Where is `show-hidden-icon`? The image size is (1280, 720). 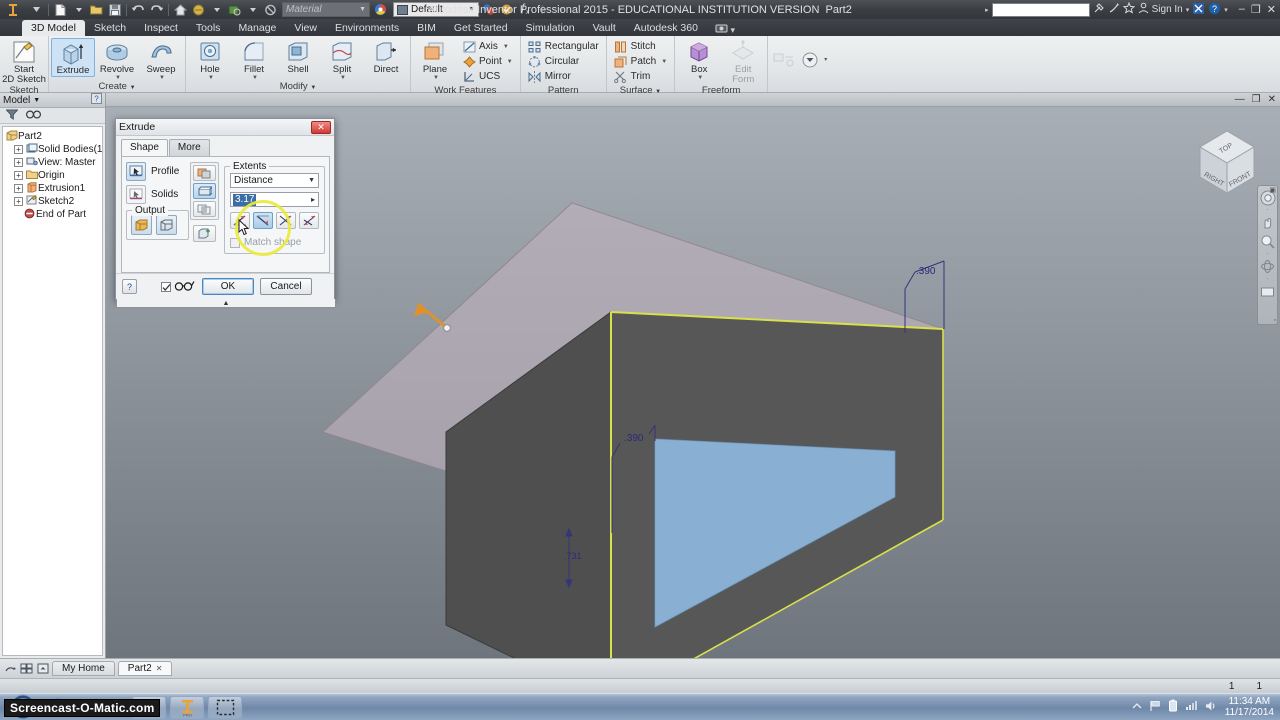
show-hidden-icon is located at coordinates (1137, 707).